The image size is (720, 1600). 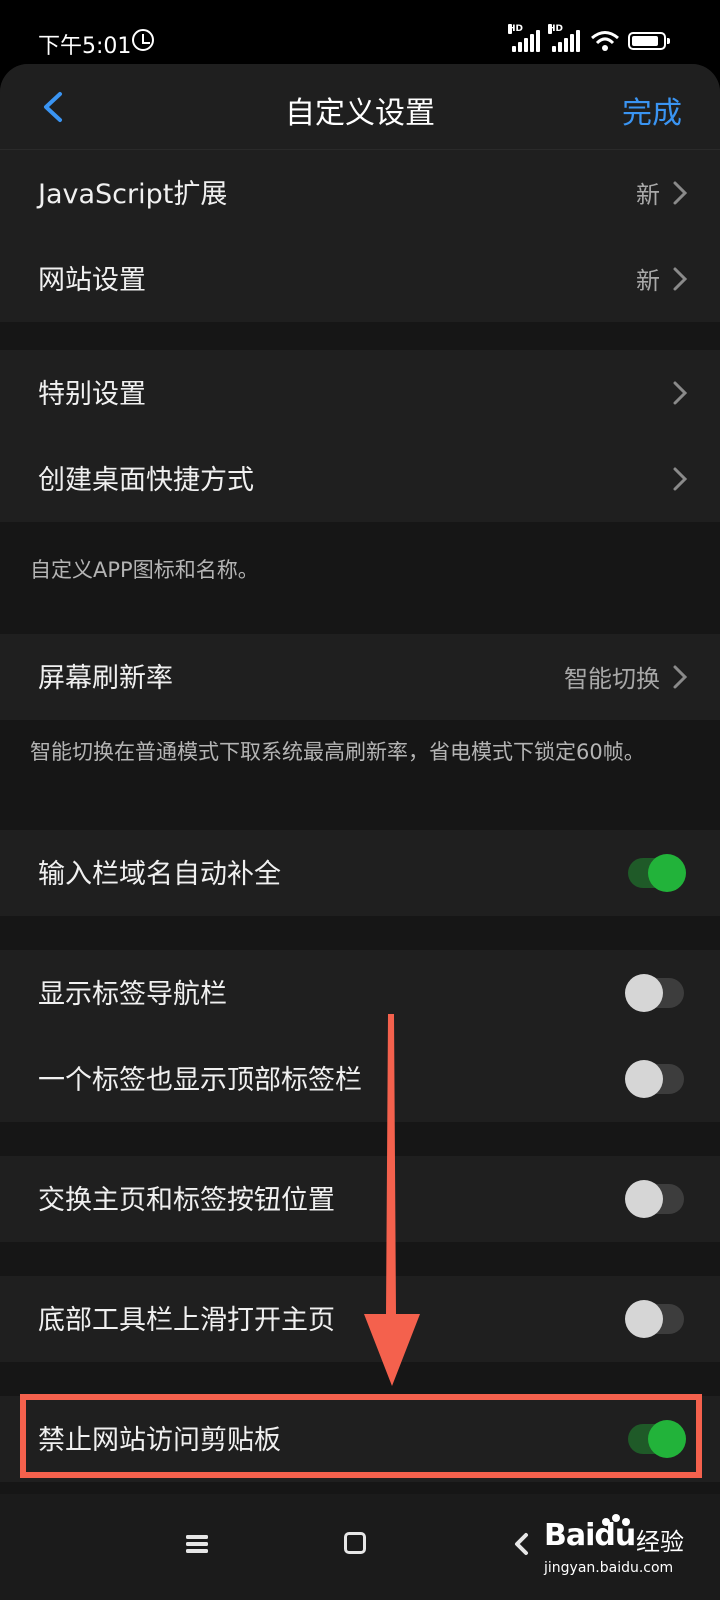 I want to click on row-label: 底部工具栏上滑打开主页, so click(x=186, y=1320).